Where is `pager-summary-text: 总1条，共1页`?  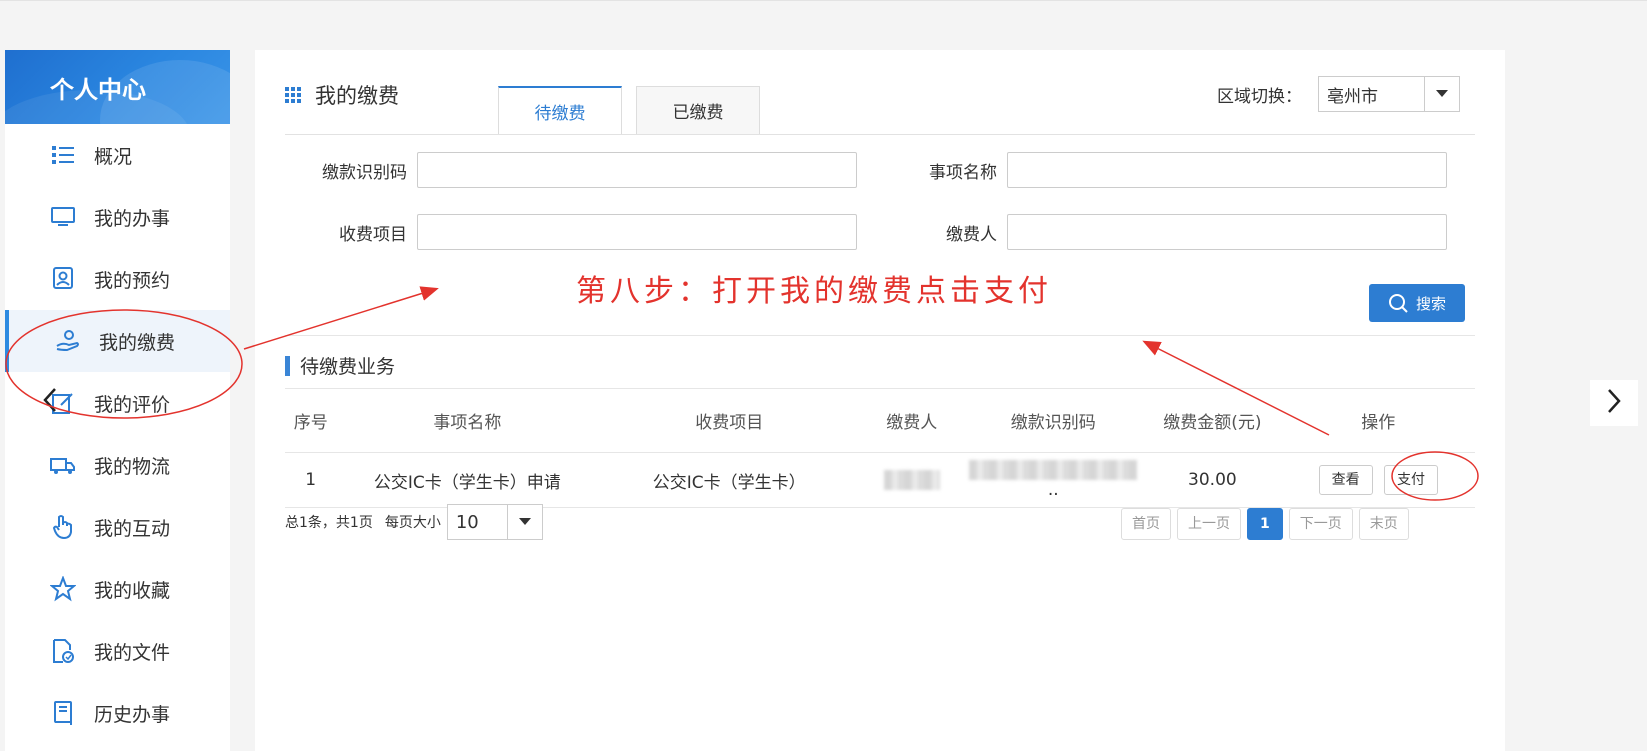 pager-summary-text: 总1条，共1页 is located at coordinates (329, 523).